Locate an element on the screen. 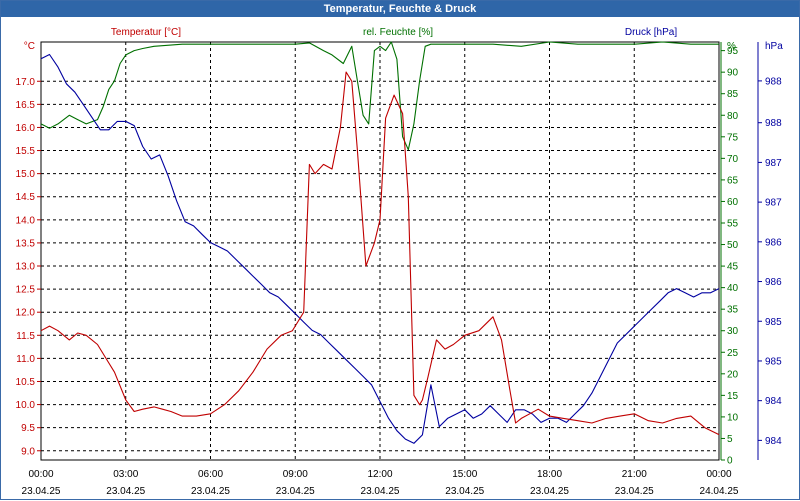 The width and height of the screenshot is (800, 501). temperature-tick-label: 9.5 is located at coordinates (28, 428).